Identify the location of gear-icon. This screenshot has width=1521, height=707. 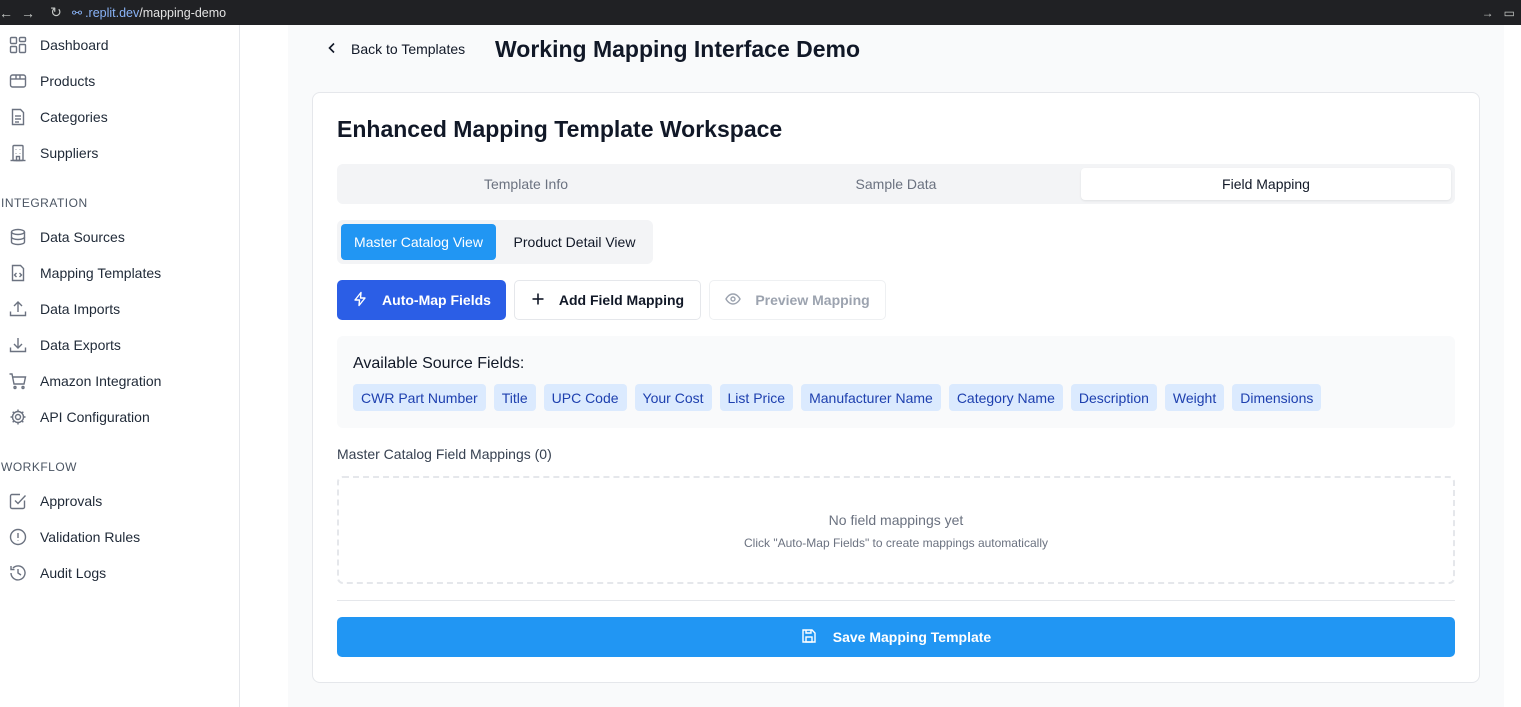
(18, 417).